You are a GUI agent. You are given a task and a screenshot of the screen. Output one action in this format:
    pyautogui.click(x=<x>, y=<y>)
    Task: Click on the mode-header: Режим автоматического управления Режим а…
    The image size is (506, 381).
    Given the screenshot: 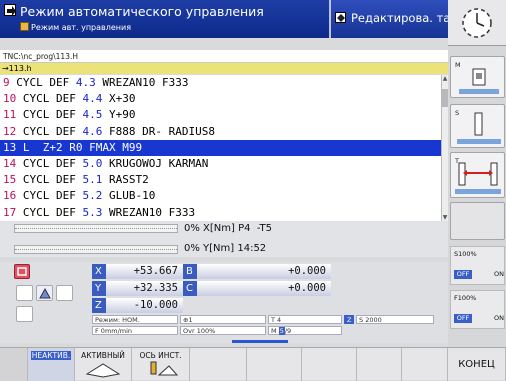 What is the action you would take?
    pyautogui.click(x=165, y=19)
    